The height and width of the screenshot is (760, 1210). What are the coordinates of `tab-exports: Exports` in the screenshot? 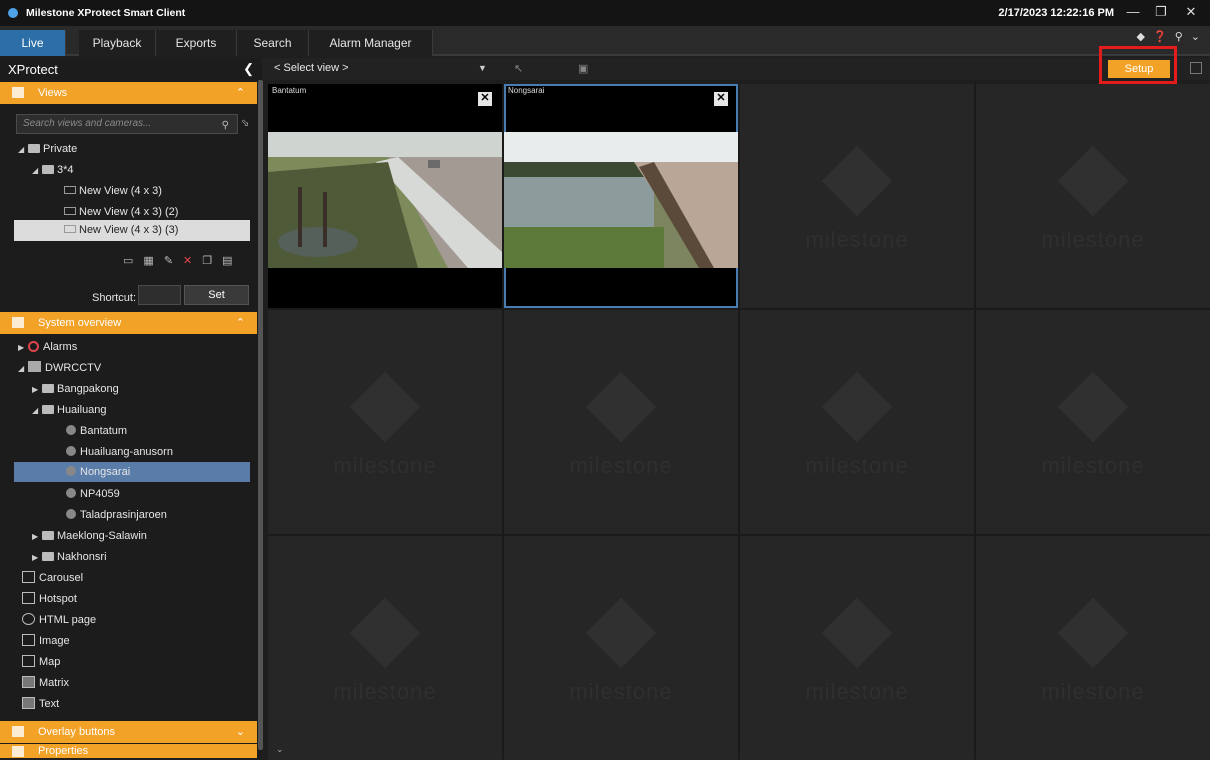 It's located at (196, 43).